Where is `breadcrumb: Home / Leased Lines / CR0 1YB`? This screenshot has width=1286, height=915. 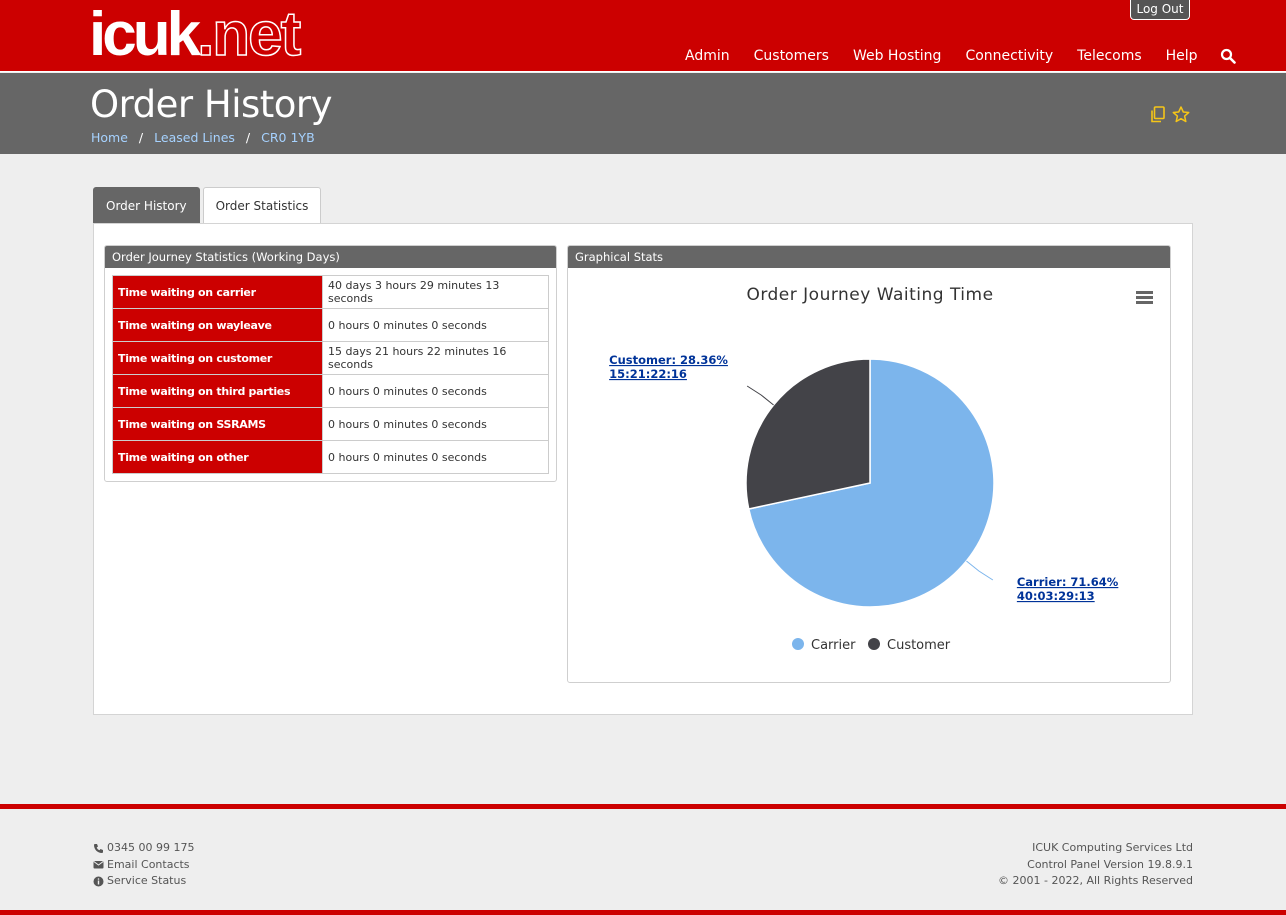 breadcrumb: Home / Leased Lines / CR0 1YB is located at coordinates (203, 137).